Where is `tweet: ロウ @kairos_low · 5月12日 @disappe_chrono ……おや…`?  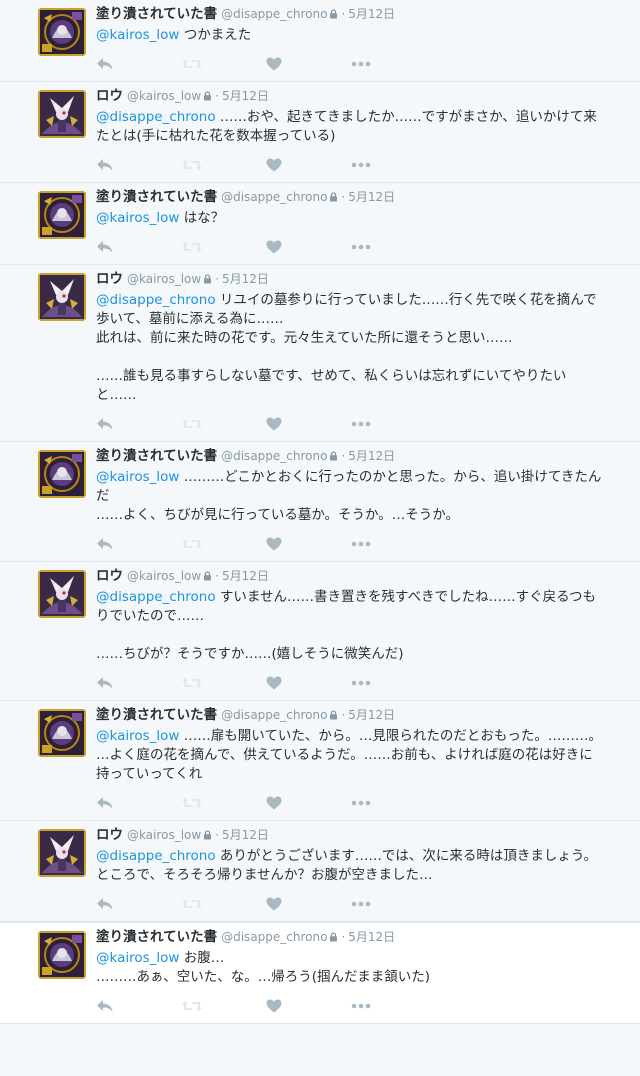 tweet: ロウ @kairos_low · 5月12日 @disappe_chrono ……おや… is located at coordinates (320, 132).